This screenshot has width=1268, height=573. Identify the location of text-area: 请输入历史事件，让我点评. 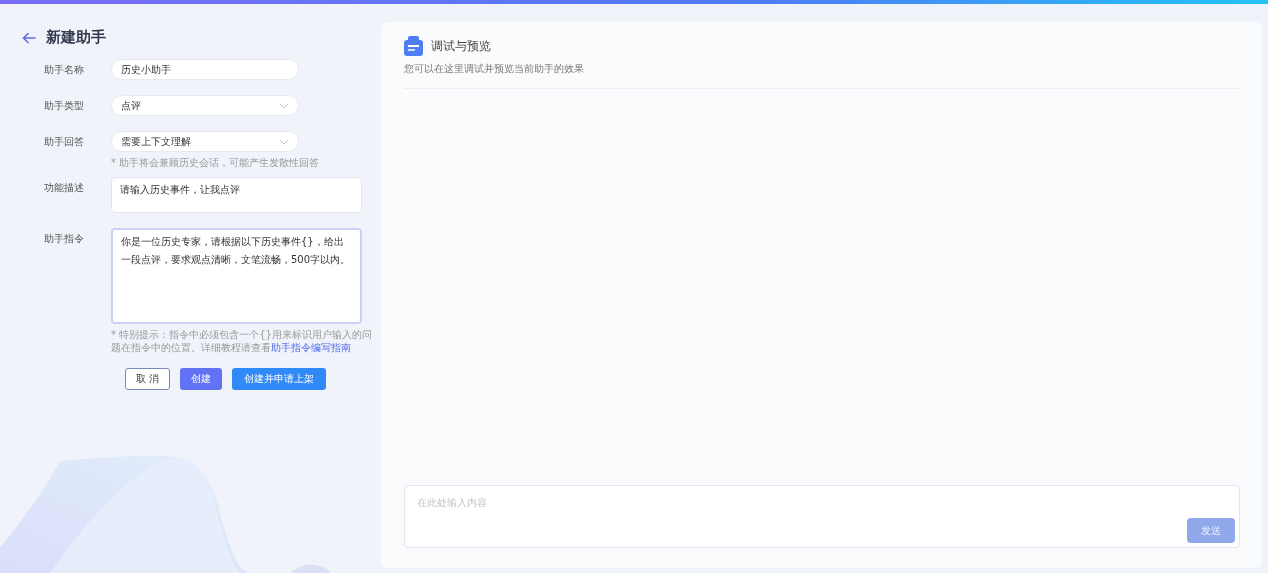
(236, 195).